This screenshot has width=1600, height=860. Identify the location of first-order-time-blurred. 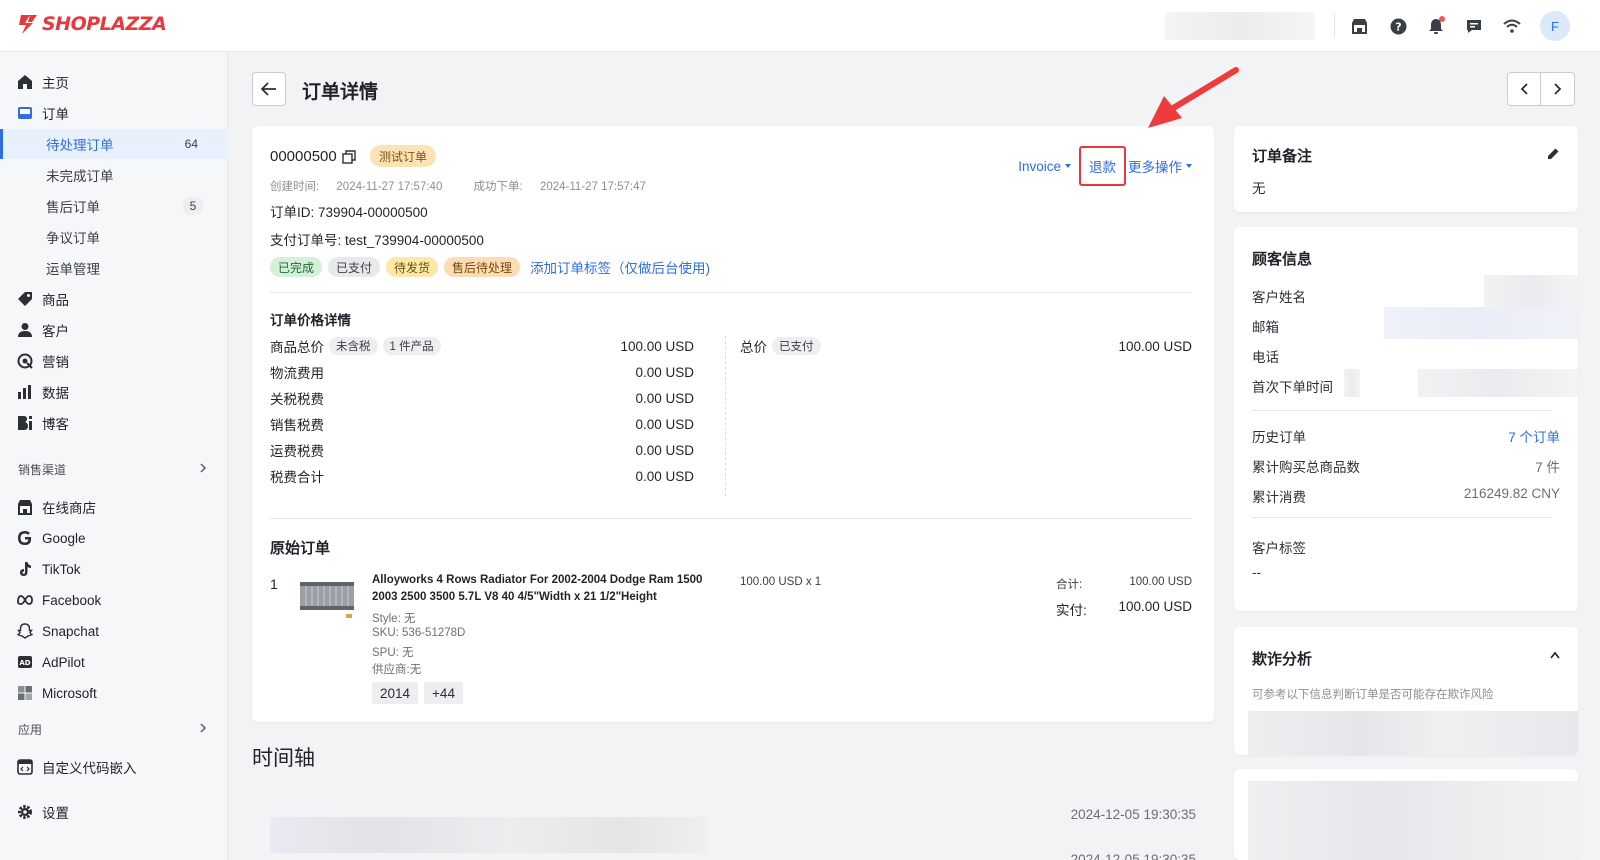
(1352, 383).